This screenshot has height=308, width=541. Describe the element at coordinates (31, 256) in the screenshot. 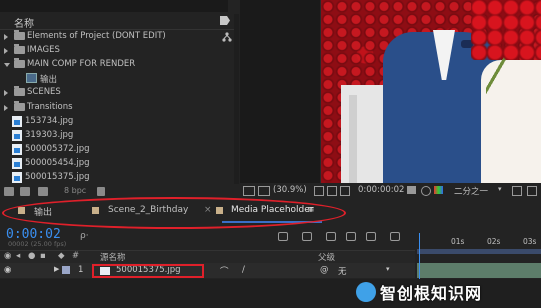

I see `solo-icon: ●` at that location.